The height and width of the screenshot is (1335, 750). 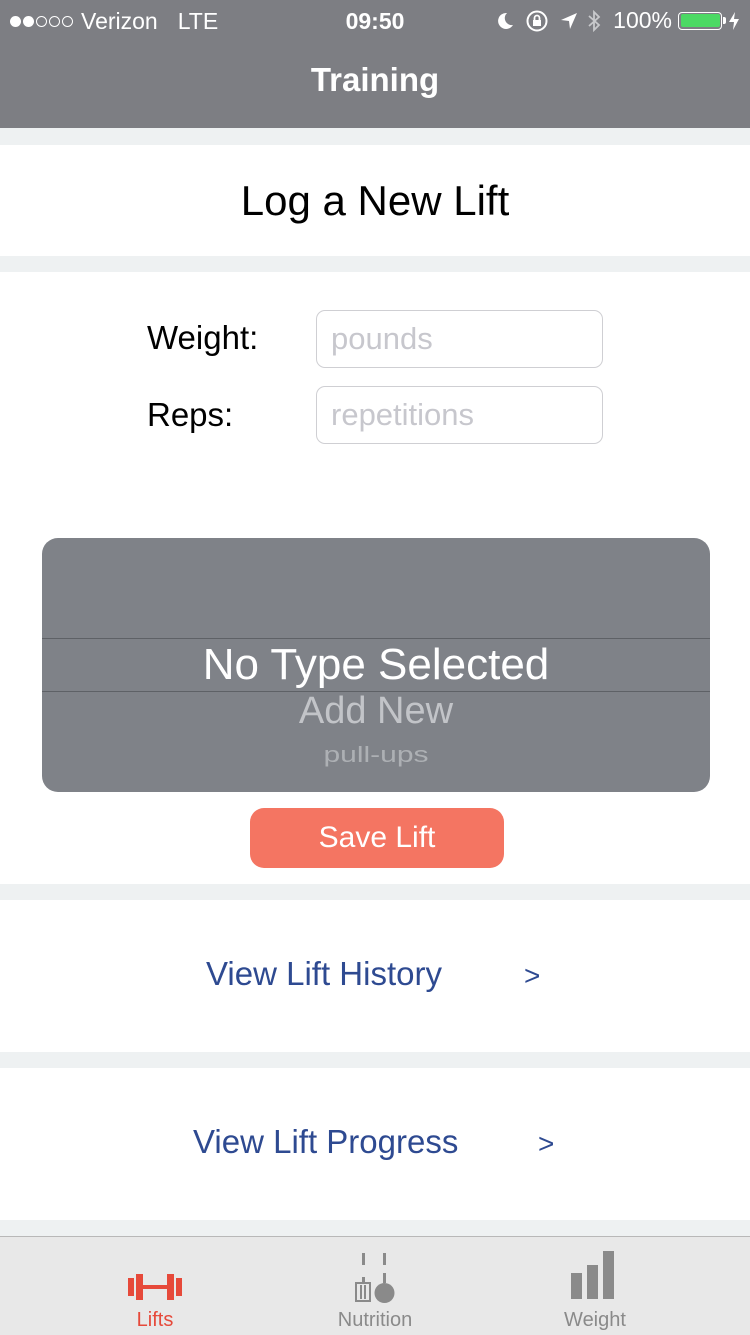 What do you see at coordinates (376, 755) in the screenshot?
I see `picker-option-pull-ups: pull-ups` at bounding box center [376, 755].